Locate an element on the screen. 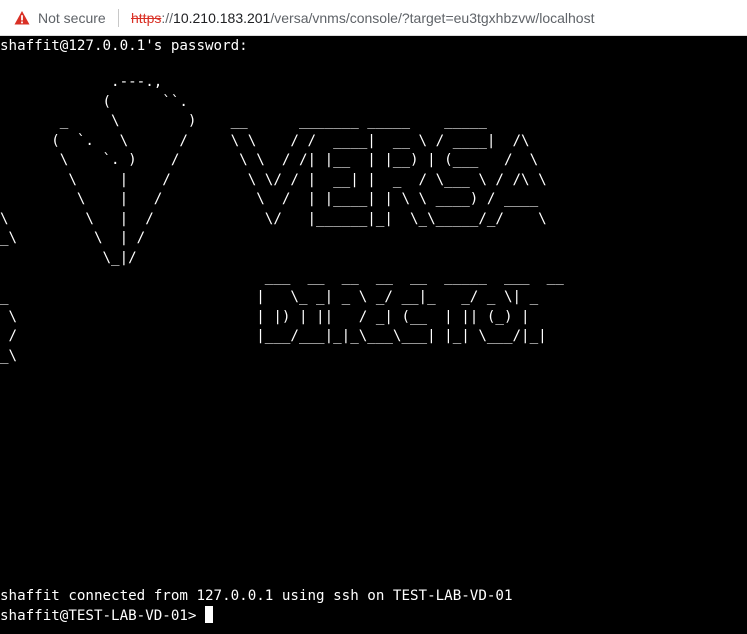 The width and height of the screenshot is (747, 634). url-host: 10.210.183.201 is located at coordinates (222, 18).